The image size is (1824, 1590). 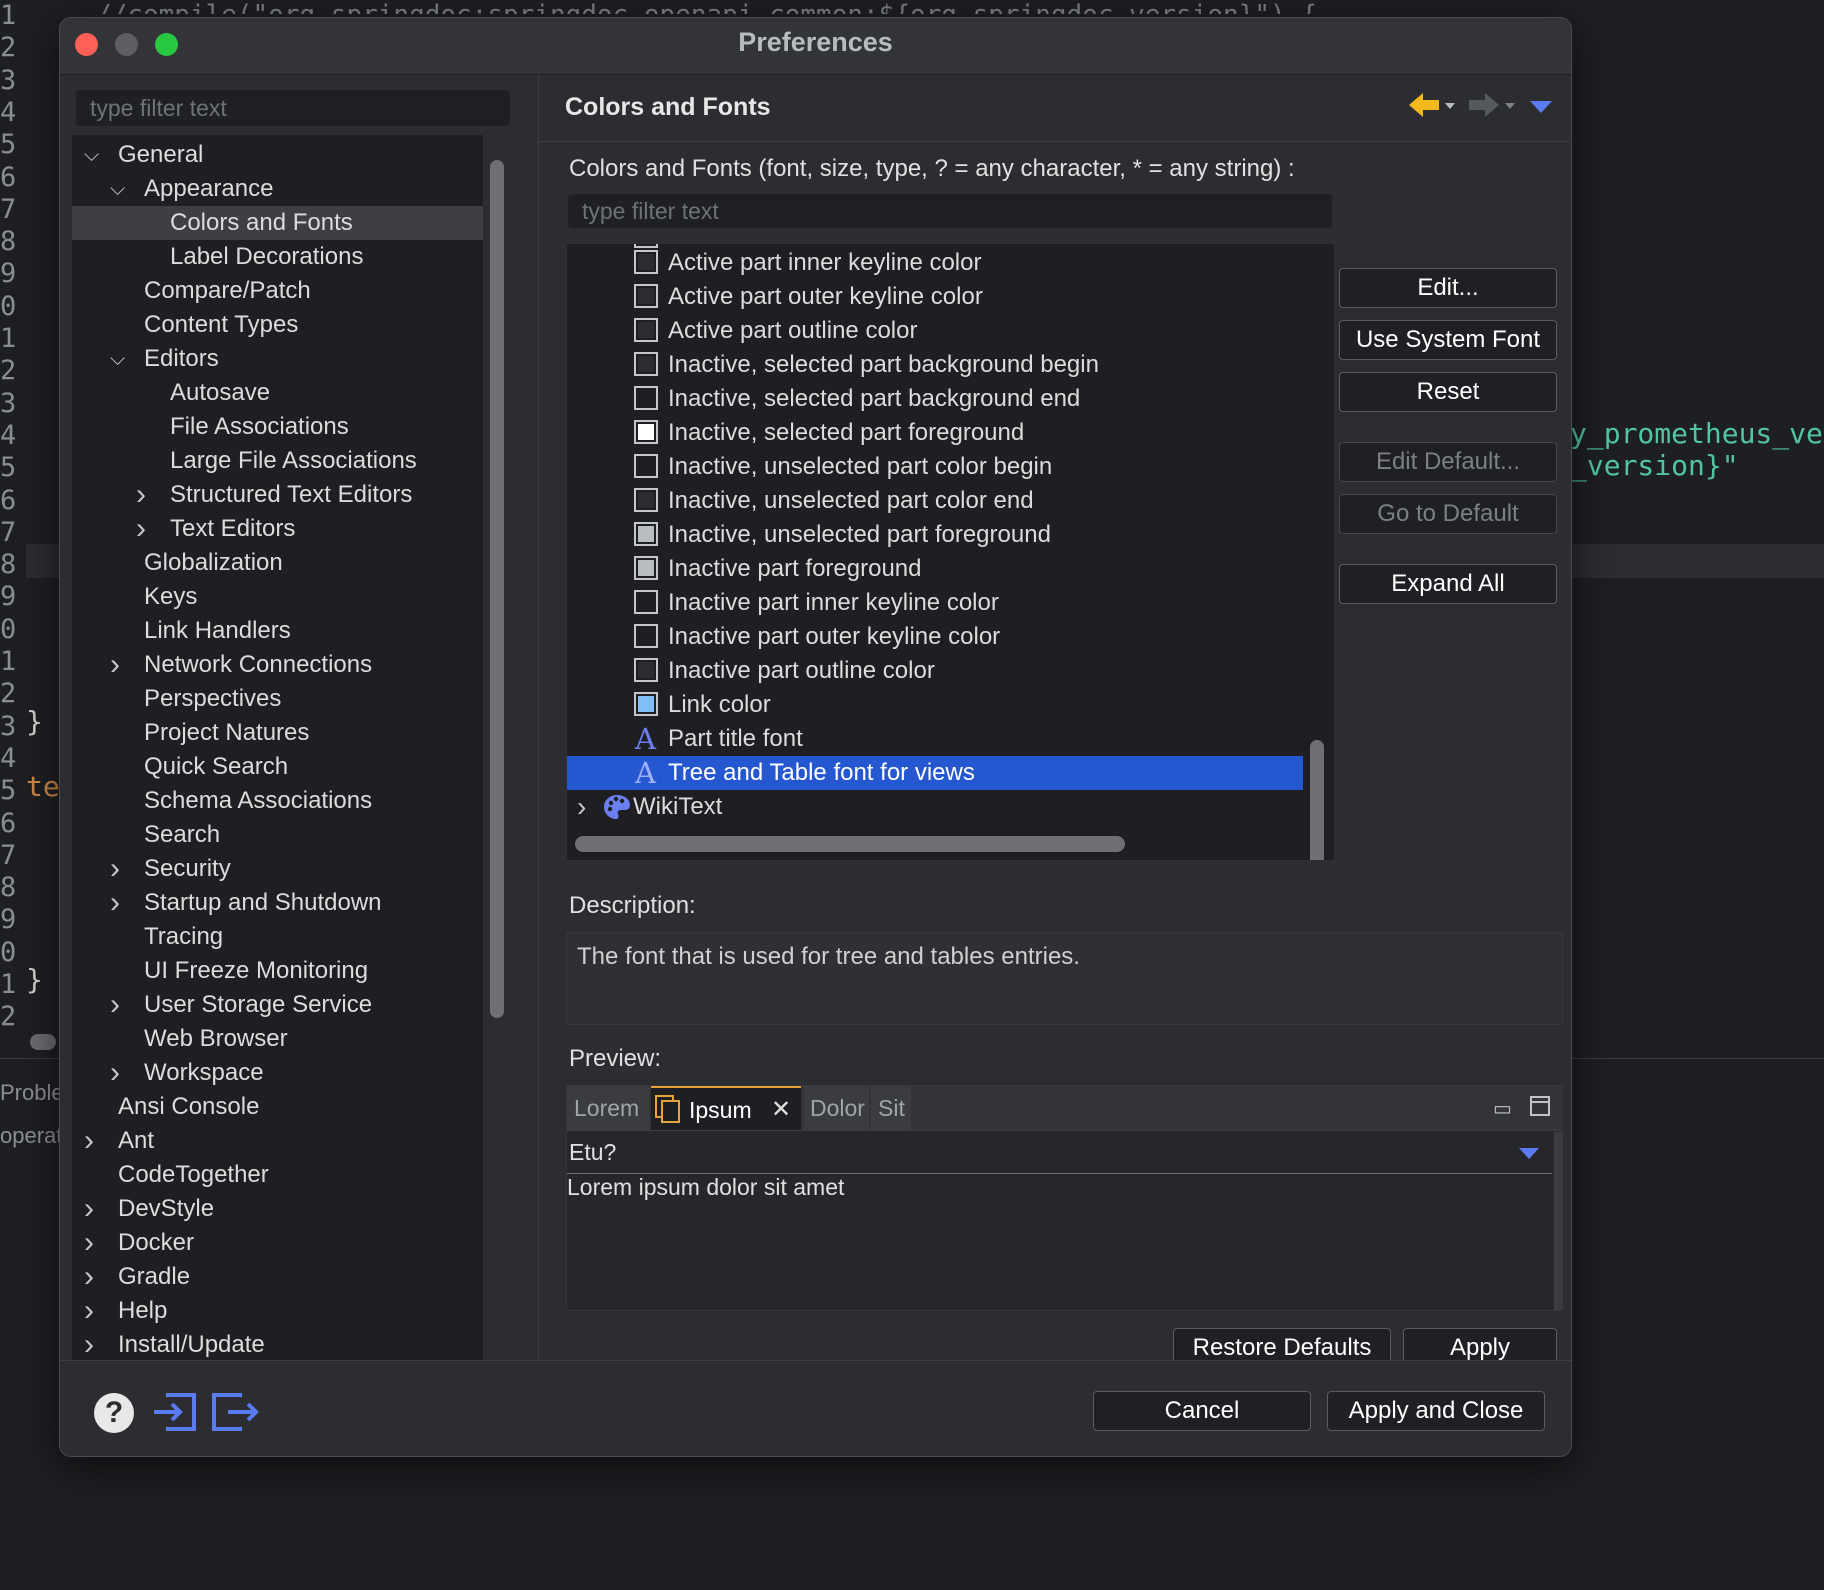 What do you see at coordinates (277, 801) in the screenshot?
I see `tree-item: Schema Associations` at bounding box center [277, 801].